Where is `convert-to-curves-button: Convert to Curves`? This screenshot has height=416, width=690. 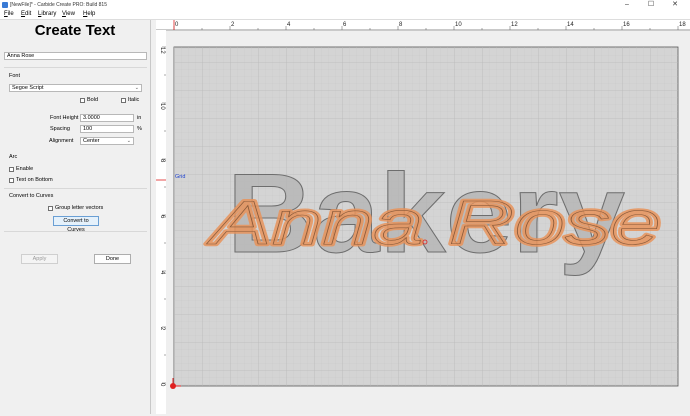 convert-to-curves-button: Convert to Curves is located at coordinates (76, 224).